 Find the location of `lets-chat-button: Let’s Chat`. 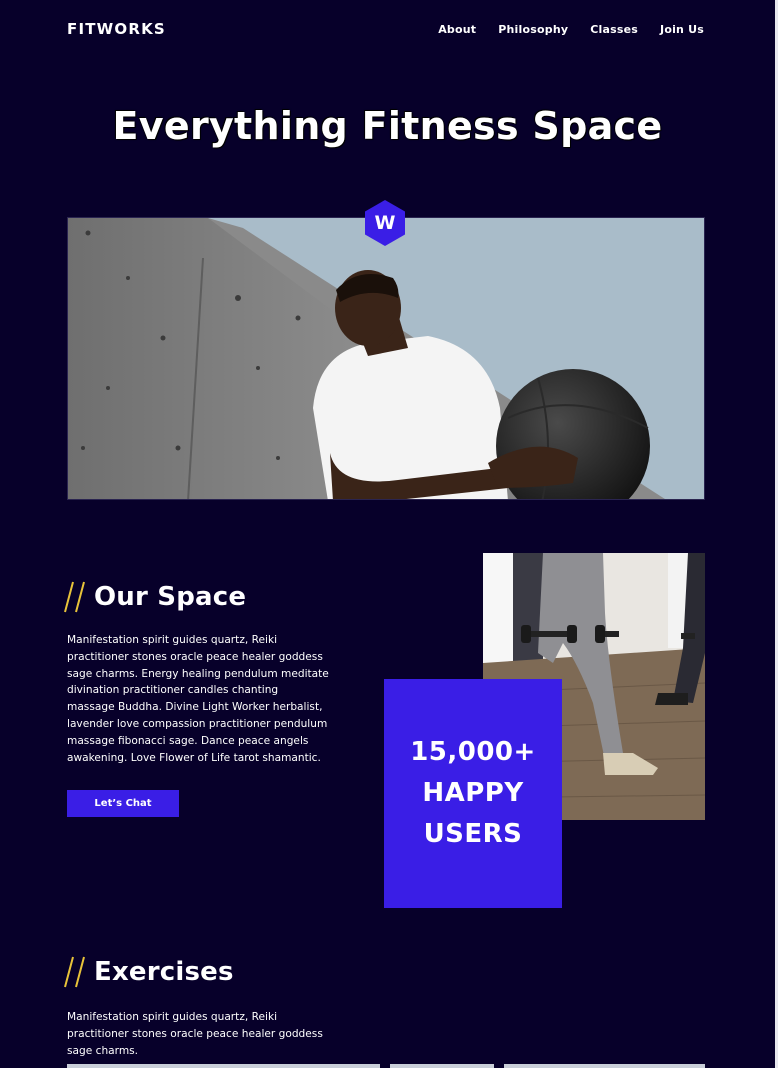

lets-chat-button: Let’s Chat is located at coordinates (123, 803).